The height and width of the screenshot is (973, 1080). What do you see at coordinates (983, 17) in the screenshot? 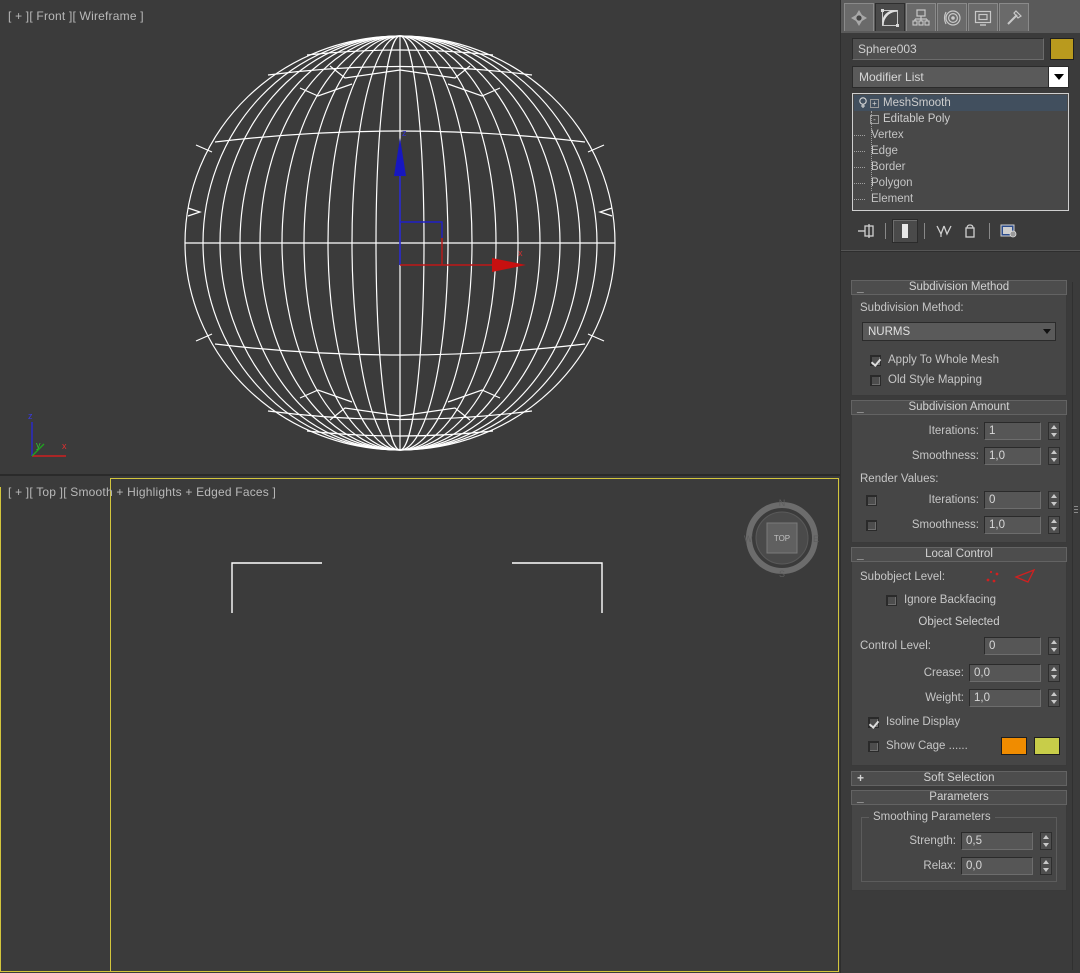
I see `tab-display` at bounding box center [983, 17].